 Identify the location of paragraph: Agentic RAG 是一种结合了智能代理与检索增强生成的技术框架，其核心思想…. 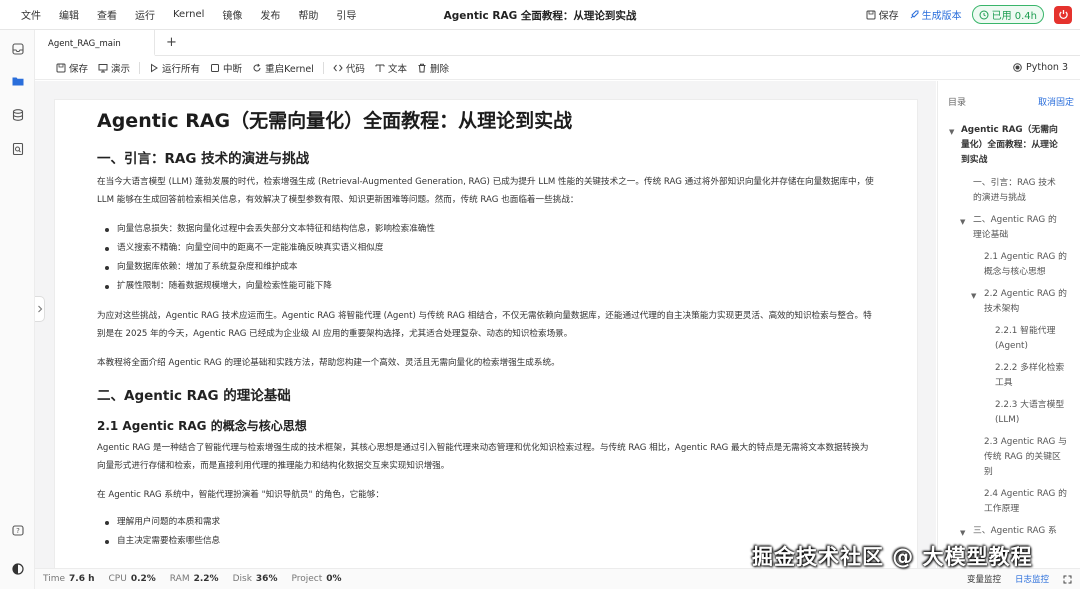
(483, 457).